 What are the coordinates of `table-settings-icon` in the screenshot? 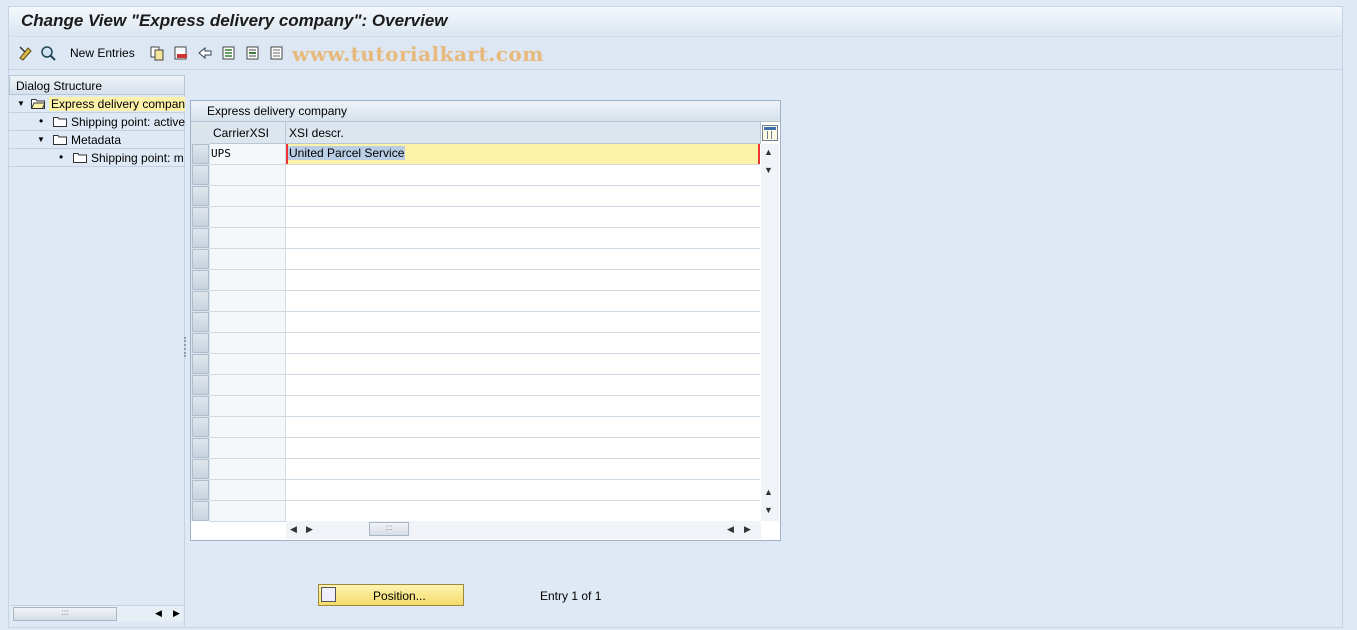 It's located at (770, 133).